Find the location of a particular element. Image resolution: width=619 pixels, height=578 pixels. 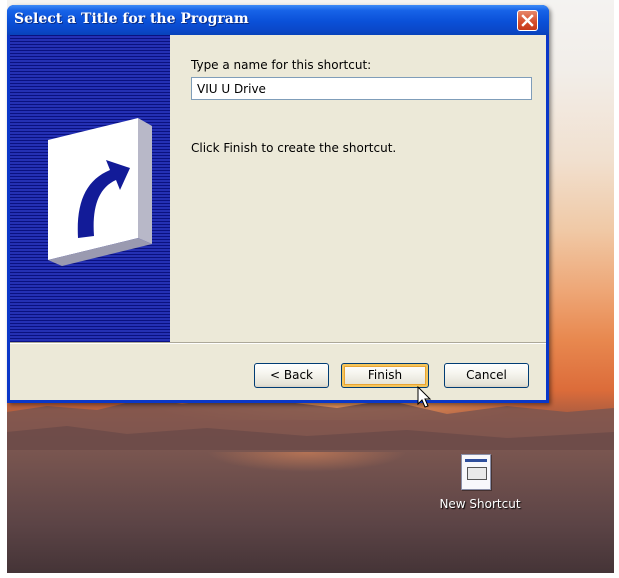

finish-button: Finish is located at coordinates (385, 375).